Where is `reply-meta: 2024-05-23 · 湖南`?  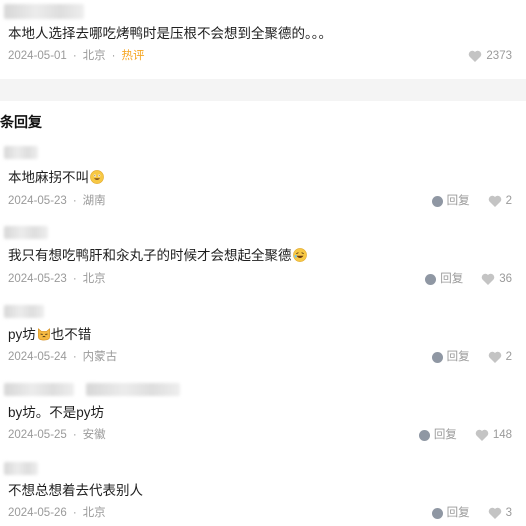
reply-meta: 2024-05-23 · 湖南 is located at coordinates (57, 201).